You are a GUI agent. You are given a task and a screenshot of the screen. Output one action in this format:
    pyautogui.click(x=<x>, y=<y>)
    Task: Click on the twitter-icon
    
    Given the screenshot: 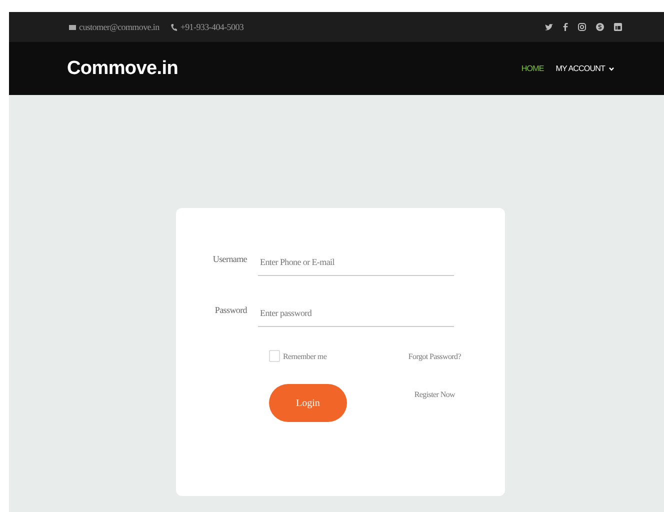 What is the action you would take?
    pyautogui.click(x=549, y=27)
    